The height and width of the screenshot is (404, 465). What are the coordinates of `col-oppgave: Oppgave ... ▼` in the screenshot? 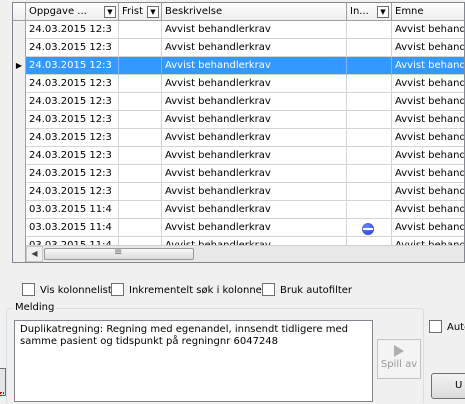 It's located at (72, 12).